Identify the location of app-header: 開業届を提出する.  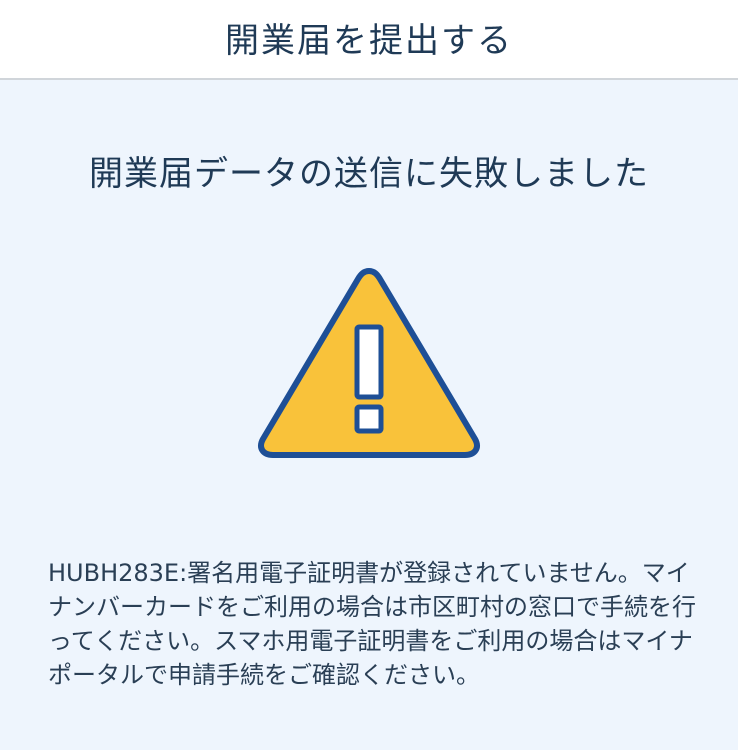
(369, 40).